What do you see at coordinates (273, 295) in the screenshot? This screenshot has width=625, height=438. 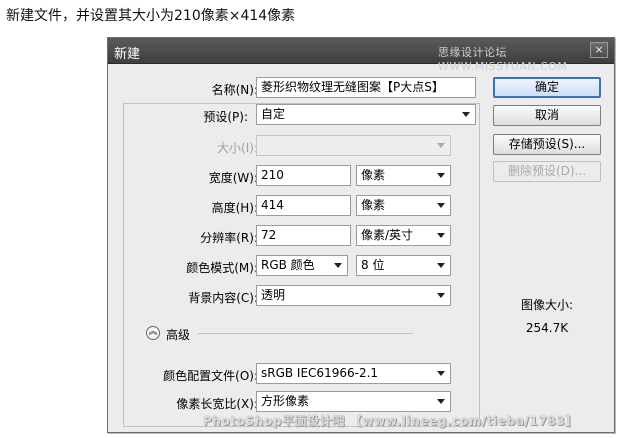 I see `background-value: 透明` at bounding box center [273, 295].